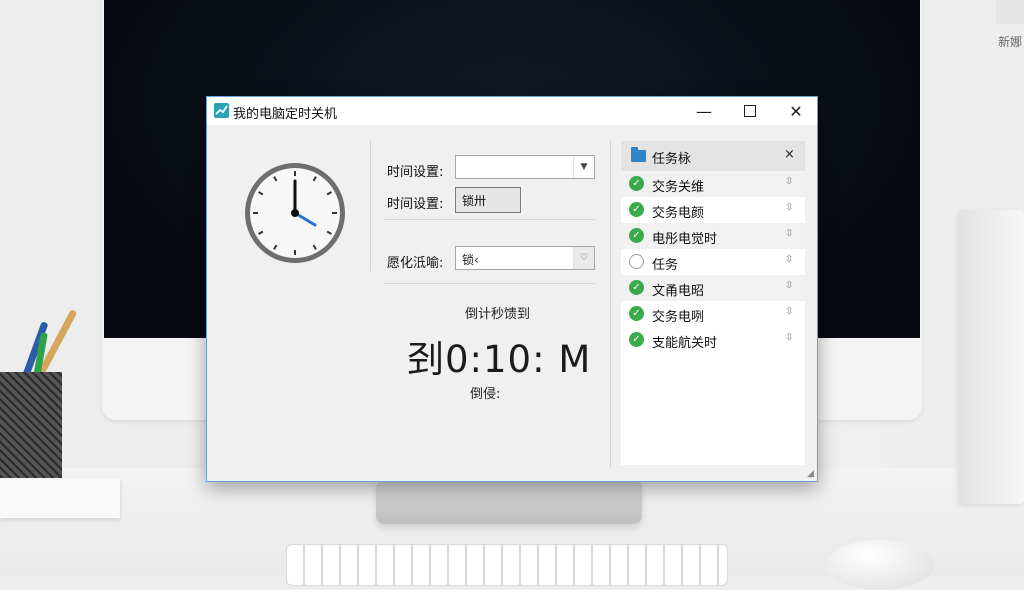 This screenshot has height=590, width=1024. I want to click on task-panel-title: 任务栐, so click(672, 159).